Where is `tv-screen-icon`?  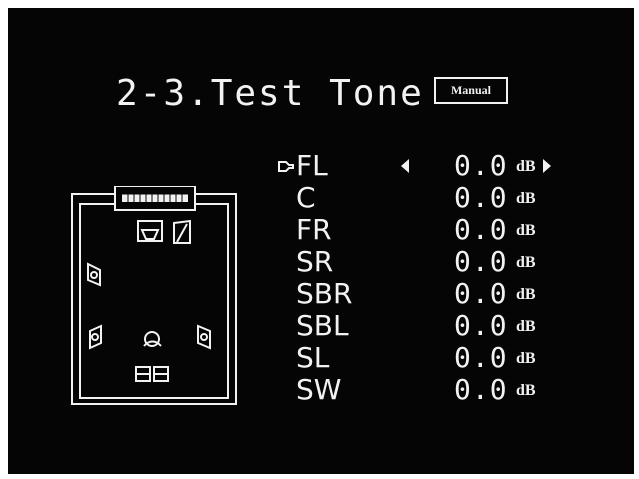 tv-screen-icon is located at coordinates (155, 198).